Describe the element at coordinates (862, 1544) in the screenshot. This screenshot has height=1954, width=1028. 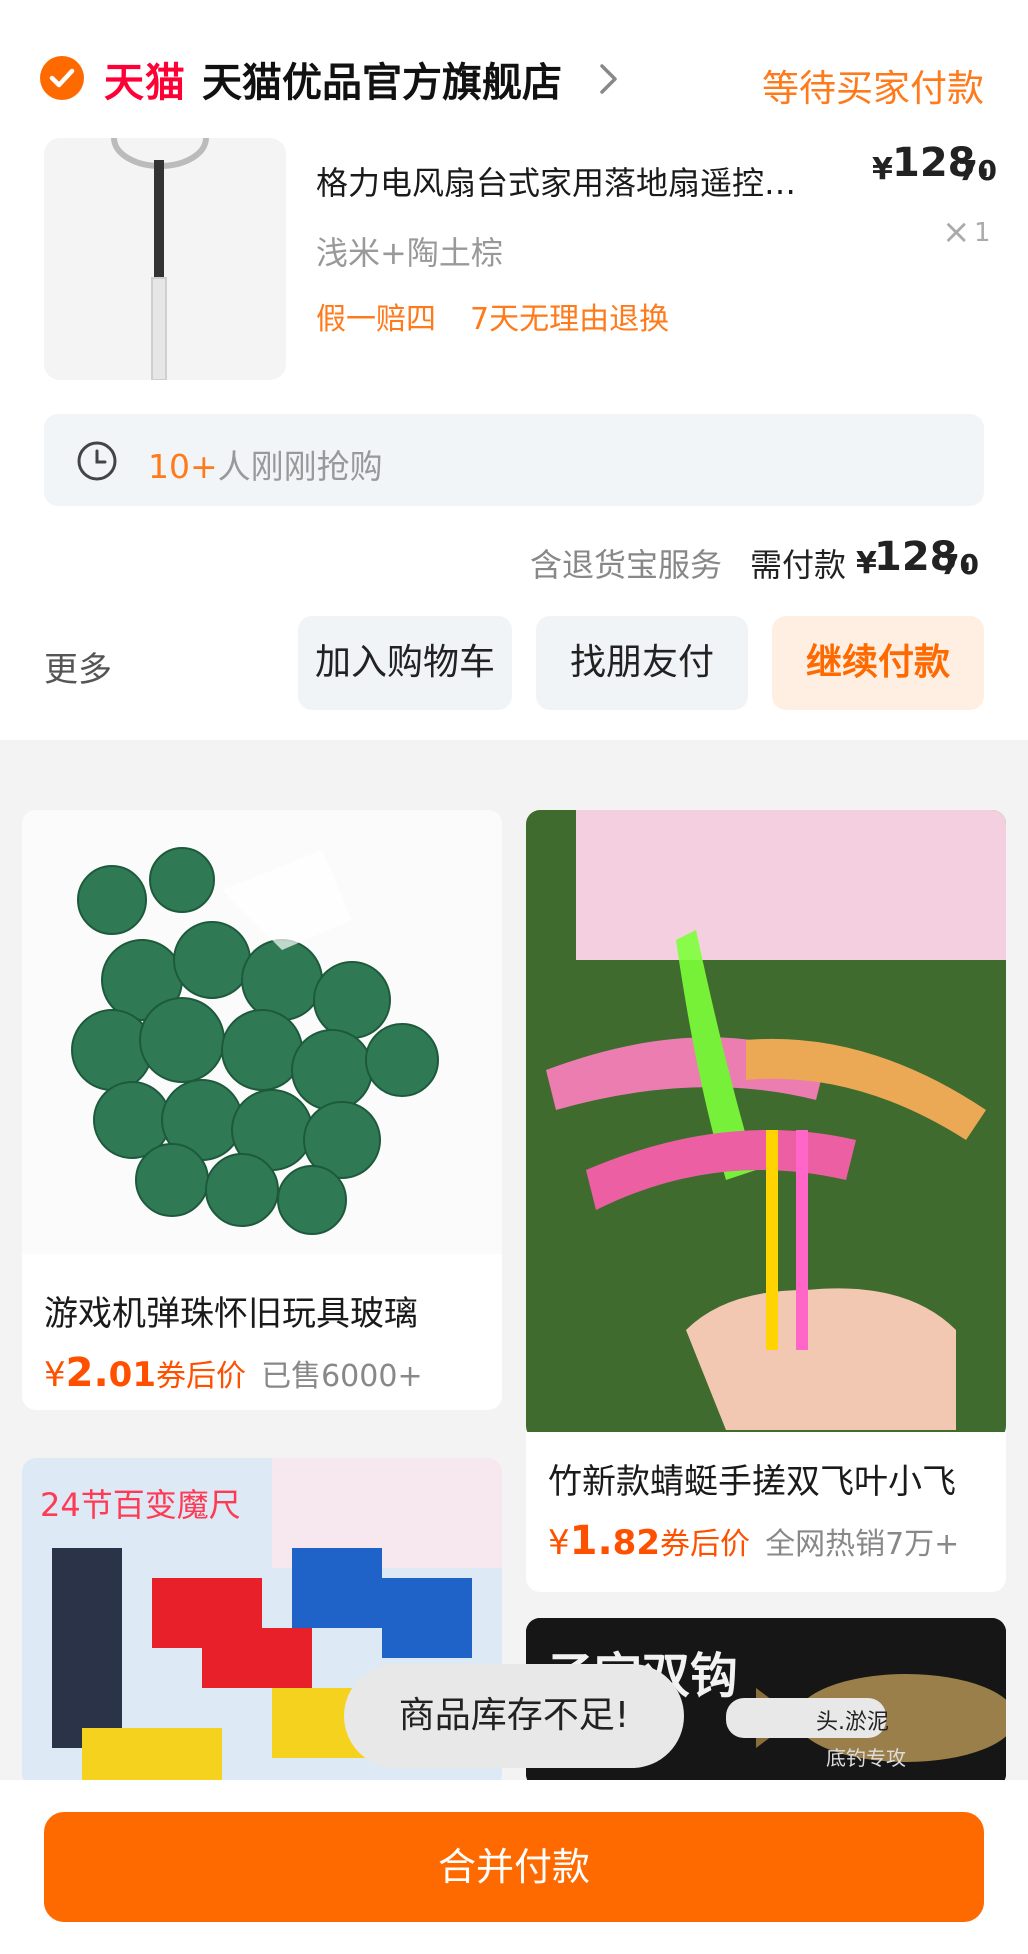
I see `sold-count: 全网热销7万+` at that location.